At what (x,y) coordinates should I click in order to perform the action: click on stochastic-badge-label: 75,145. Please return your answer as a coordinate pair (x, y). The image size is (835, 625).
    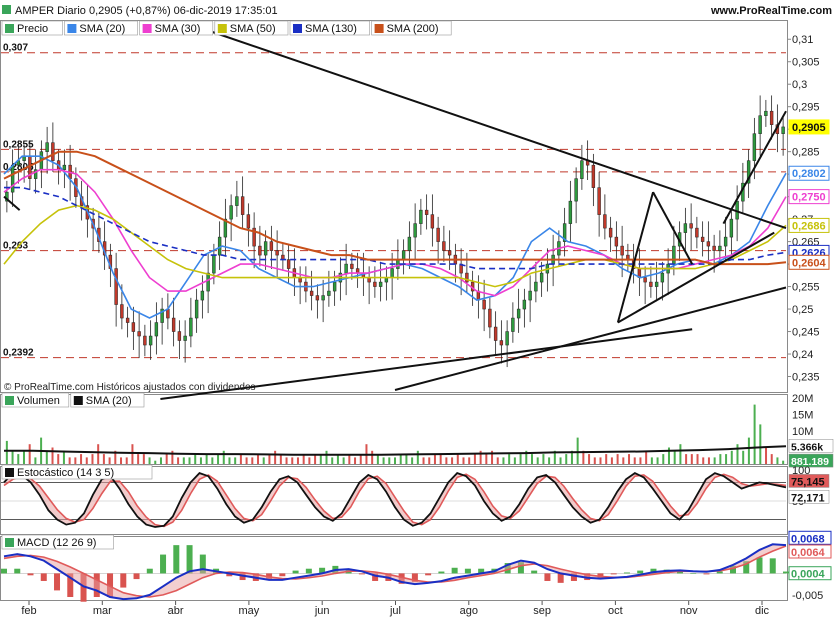
    Looking at the image, I should click on (808, 482).